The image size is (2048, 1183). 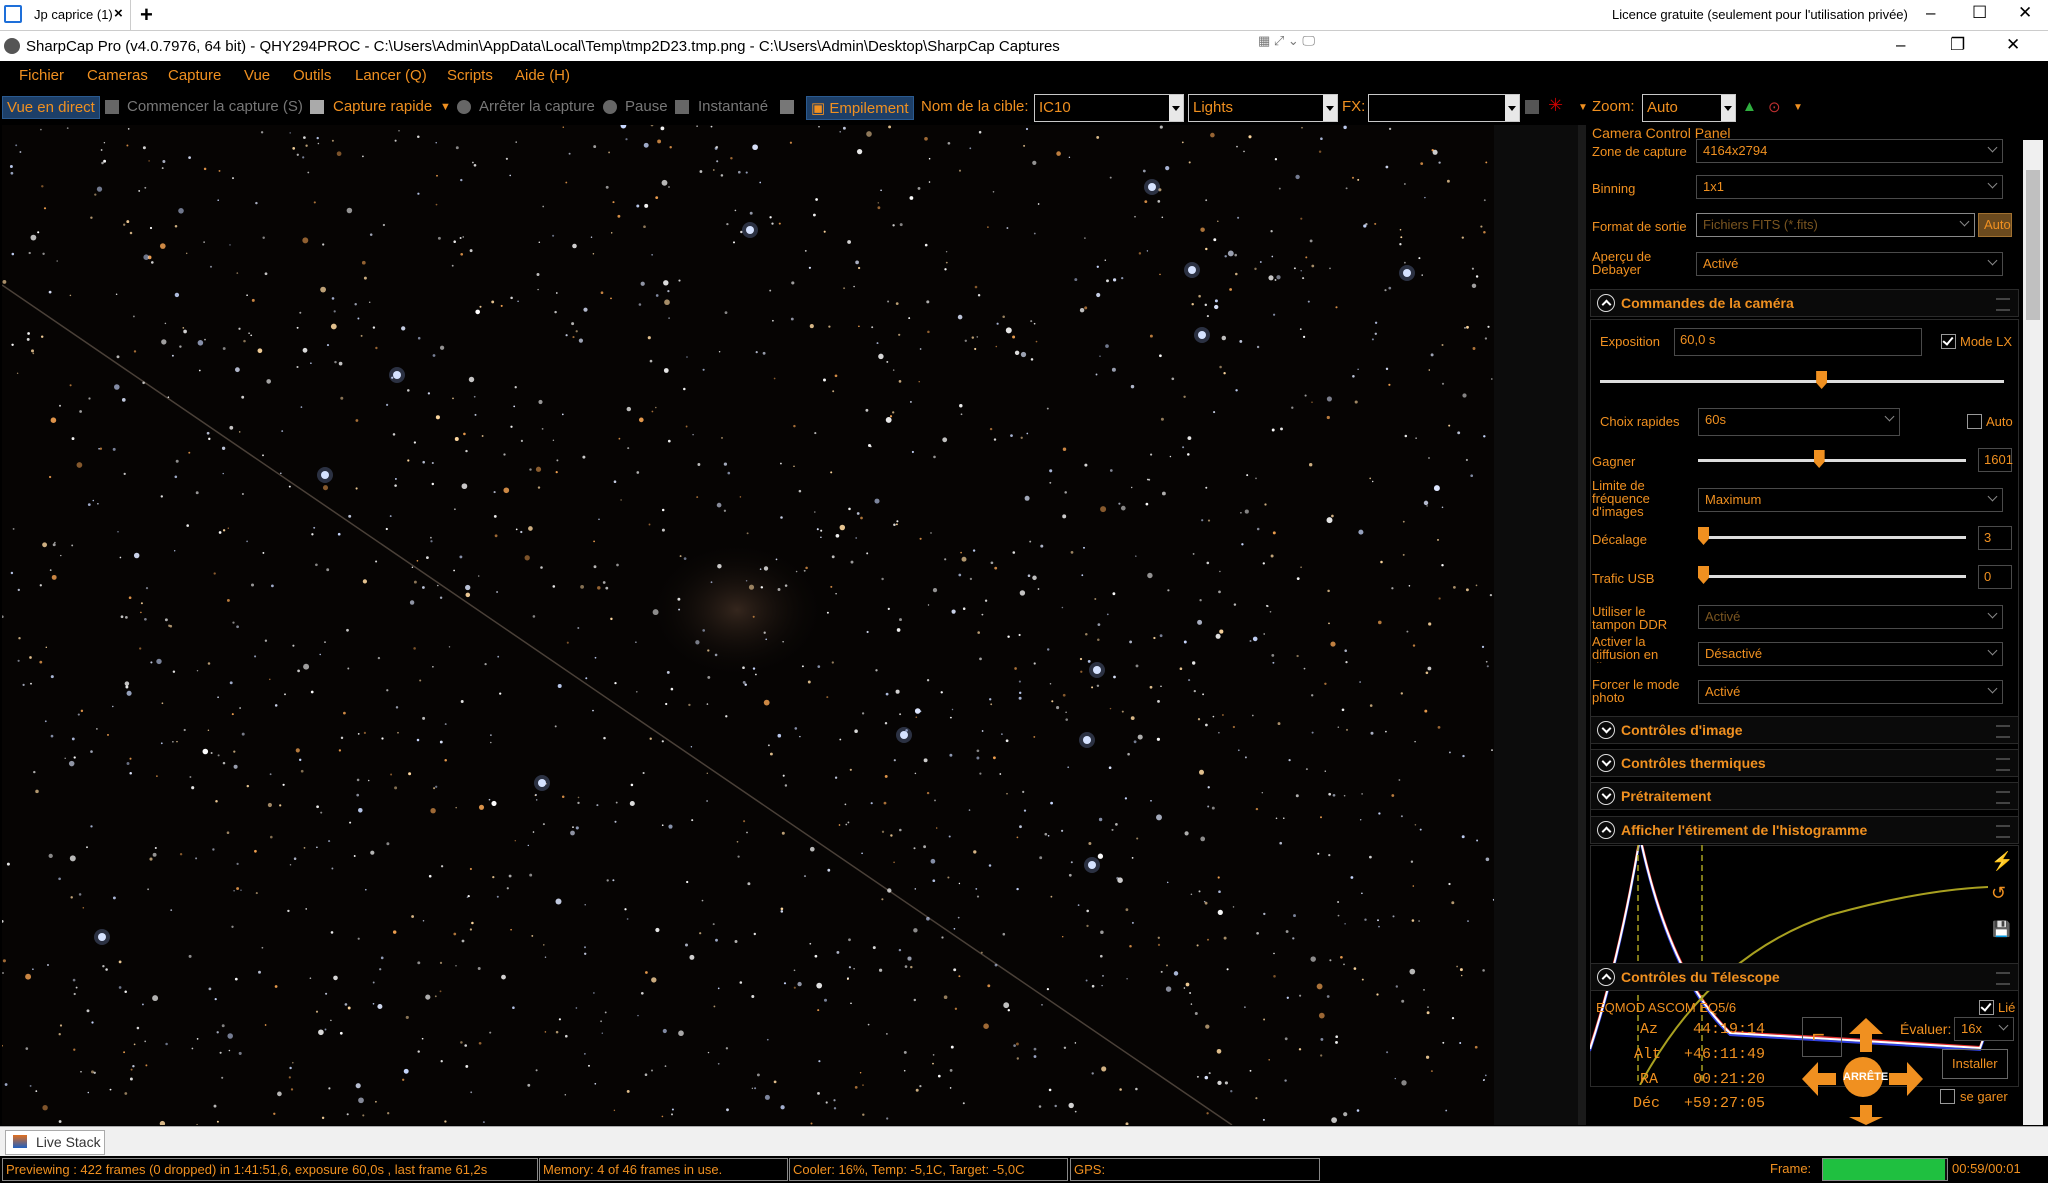 What do you see at coordinates (1832, 537) in the screenshot?
I see `offset-slider-track` at bounding box center [1832, 537].